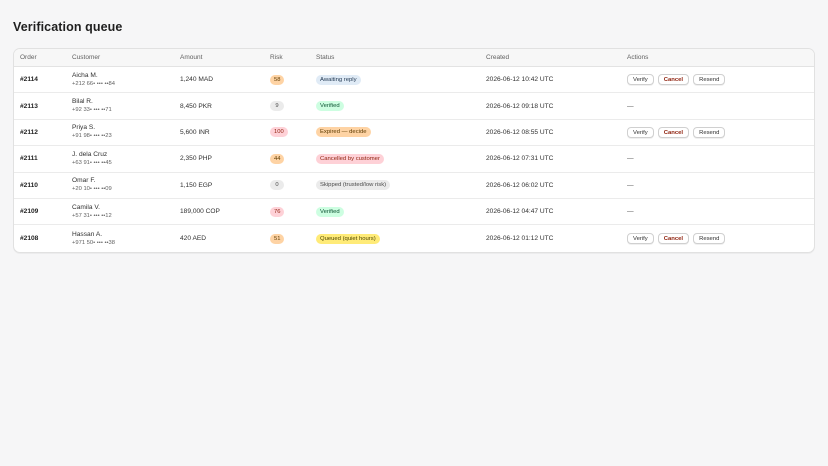 This screenshot has height=466, width=828. I want to click on status-badge: Awaiting reply, so click(338, 79).